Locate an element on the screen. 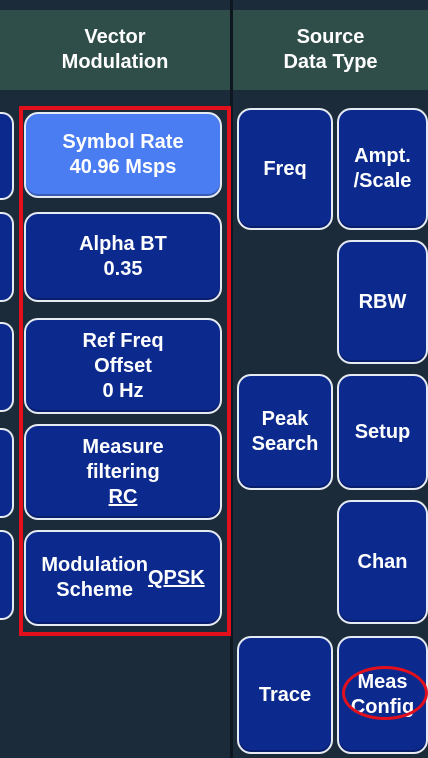  peak-search-button: Peak Search is located at coordinates (285, 432).